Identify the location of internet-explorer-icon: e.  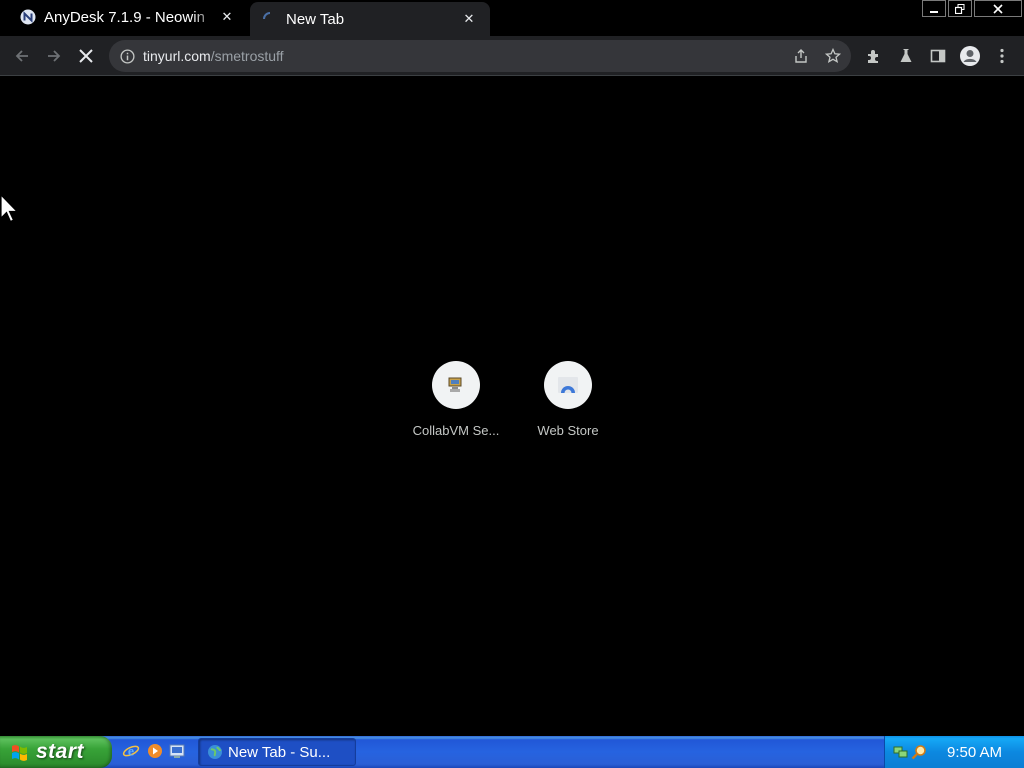
(131, 751).